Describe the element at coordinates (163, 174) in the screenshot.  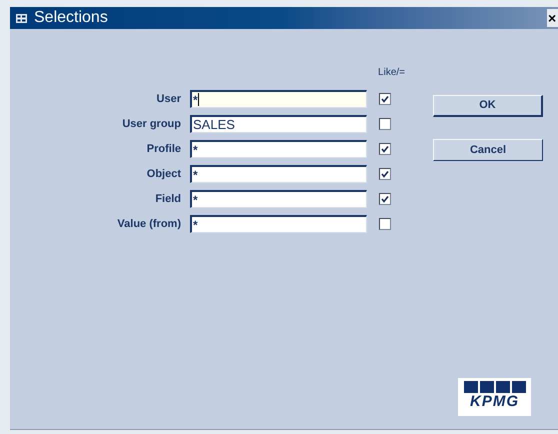
I see `field-label: Object` at that location.